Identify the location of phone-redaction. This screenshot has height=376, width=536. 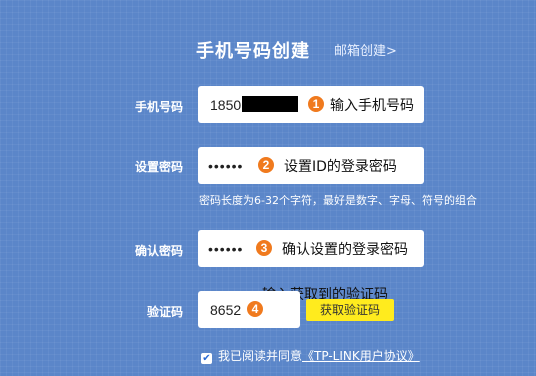
(270, 104).